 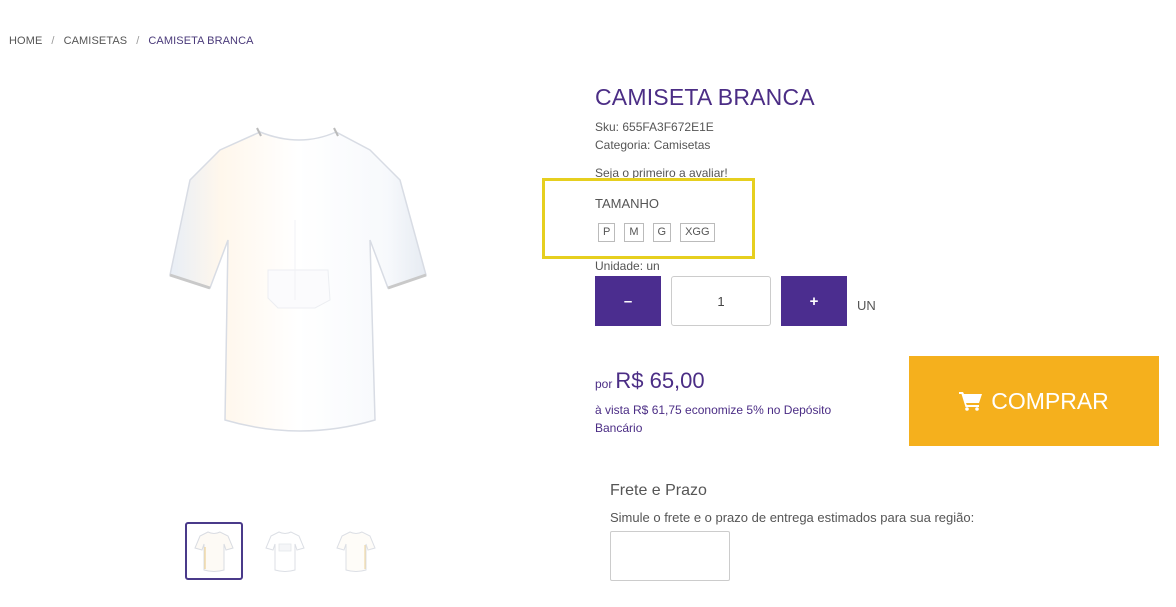 I want to click on size-options: P M G XGG, so click(x=656, y=232).